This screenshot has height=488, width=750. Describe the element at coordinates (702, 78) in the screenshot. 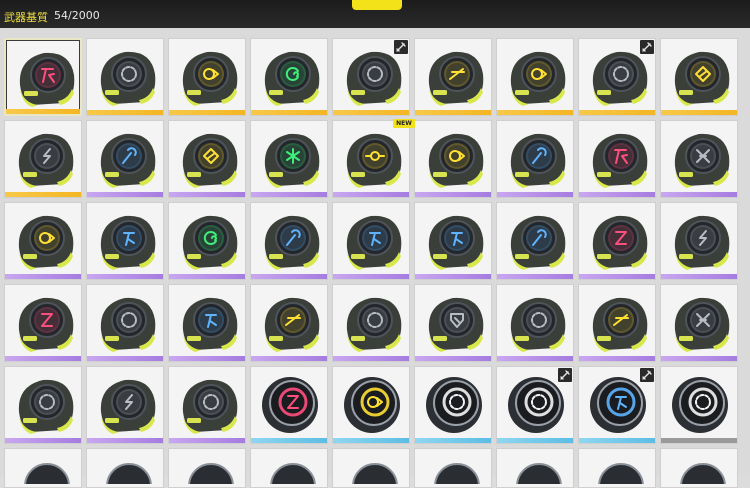

I see `diamond-icon` at that location.